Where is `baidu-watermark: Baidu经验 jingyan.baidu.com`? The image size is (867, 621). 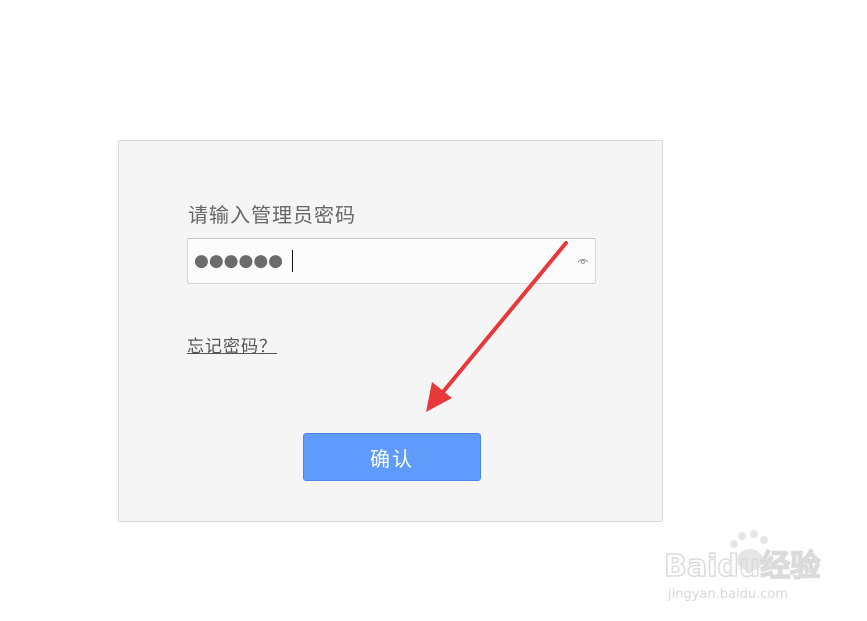 baidu-watermark: Baidu经验 jingyan.baidu.com is located at coordinates (742, 566).